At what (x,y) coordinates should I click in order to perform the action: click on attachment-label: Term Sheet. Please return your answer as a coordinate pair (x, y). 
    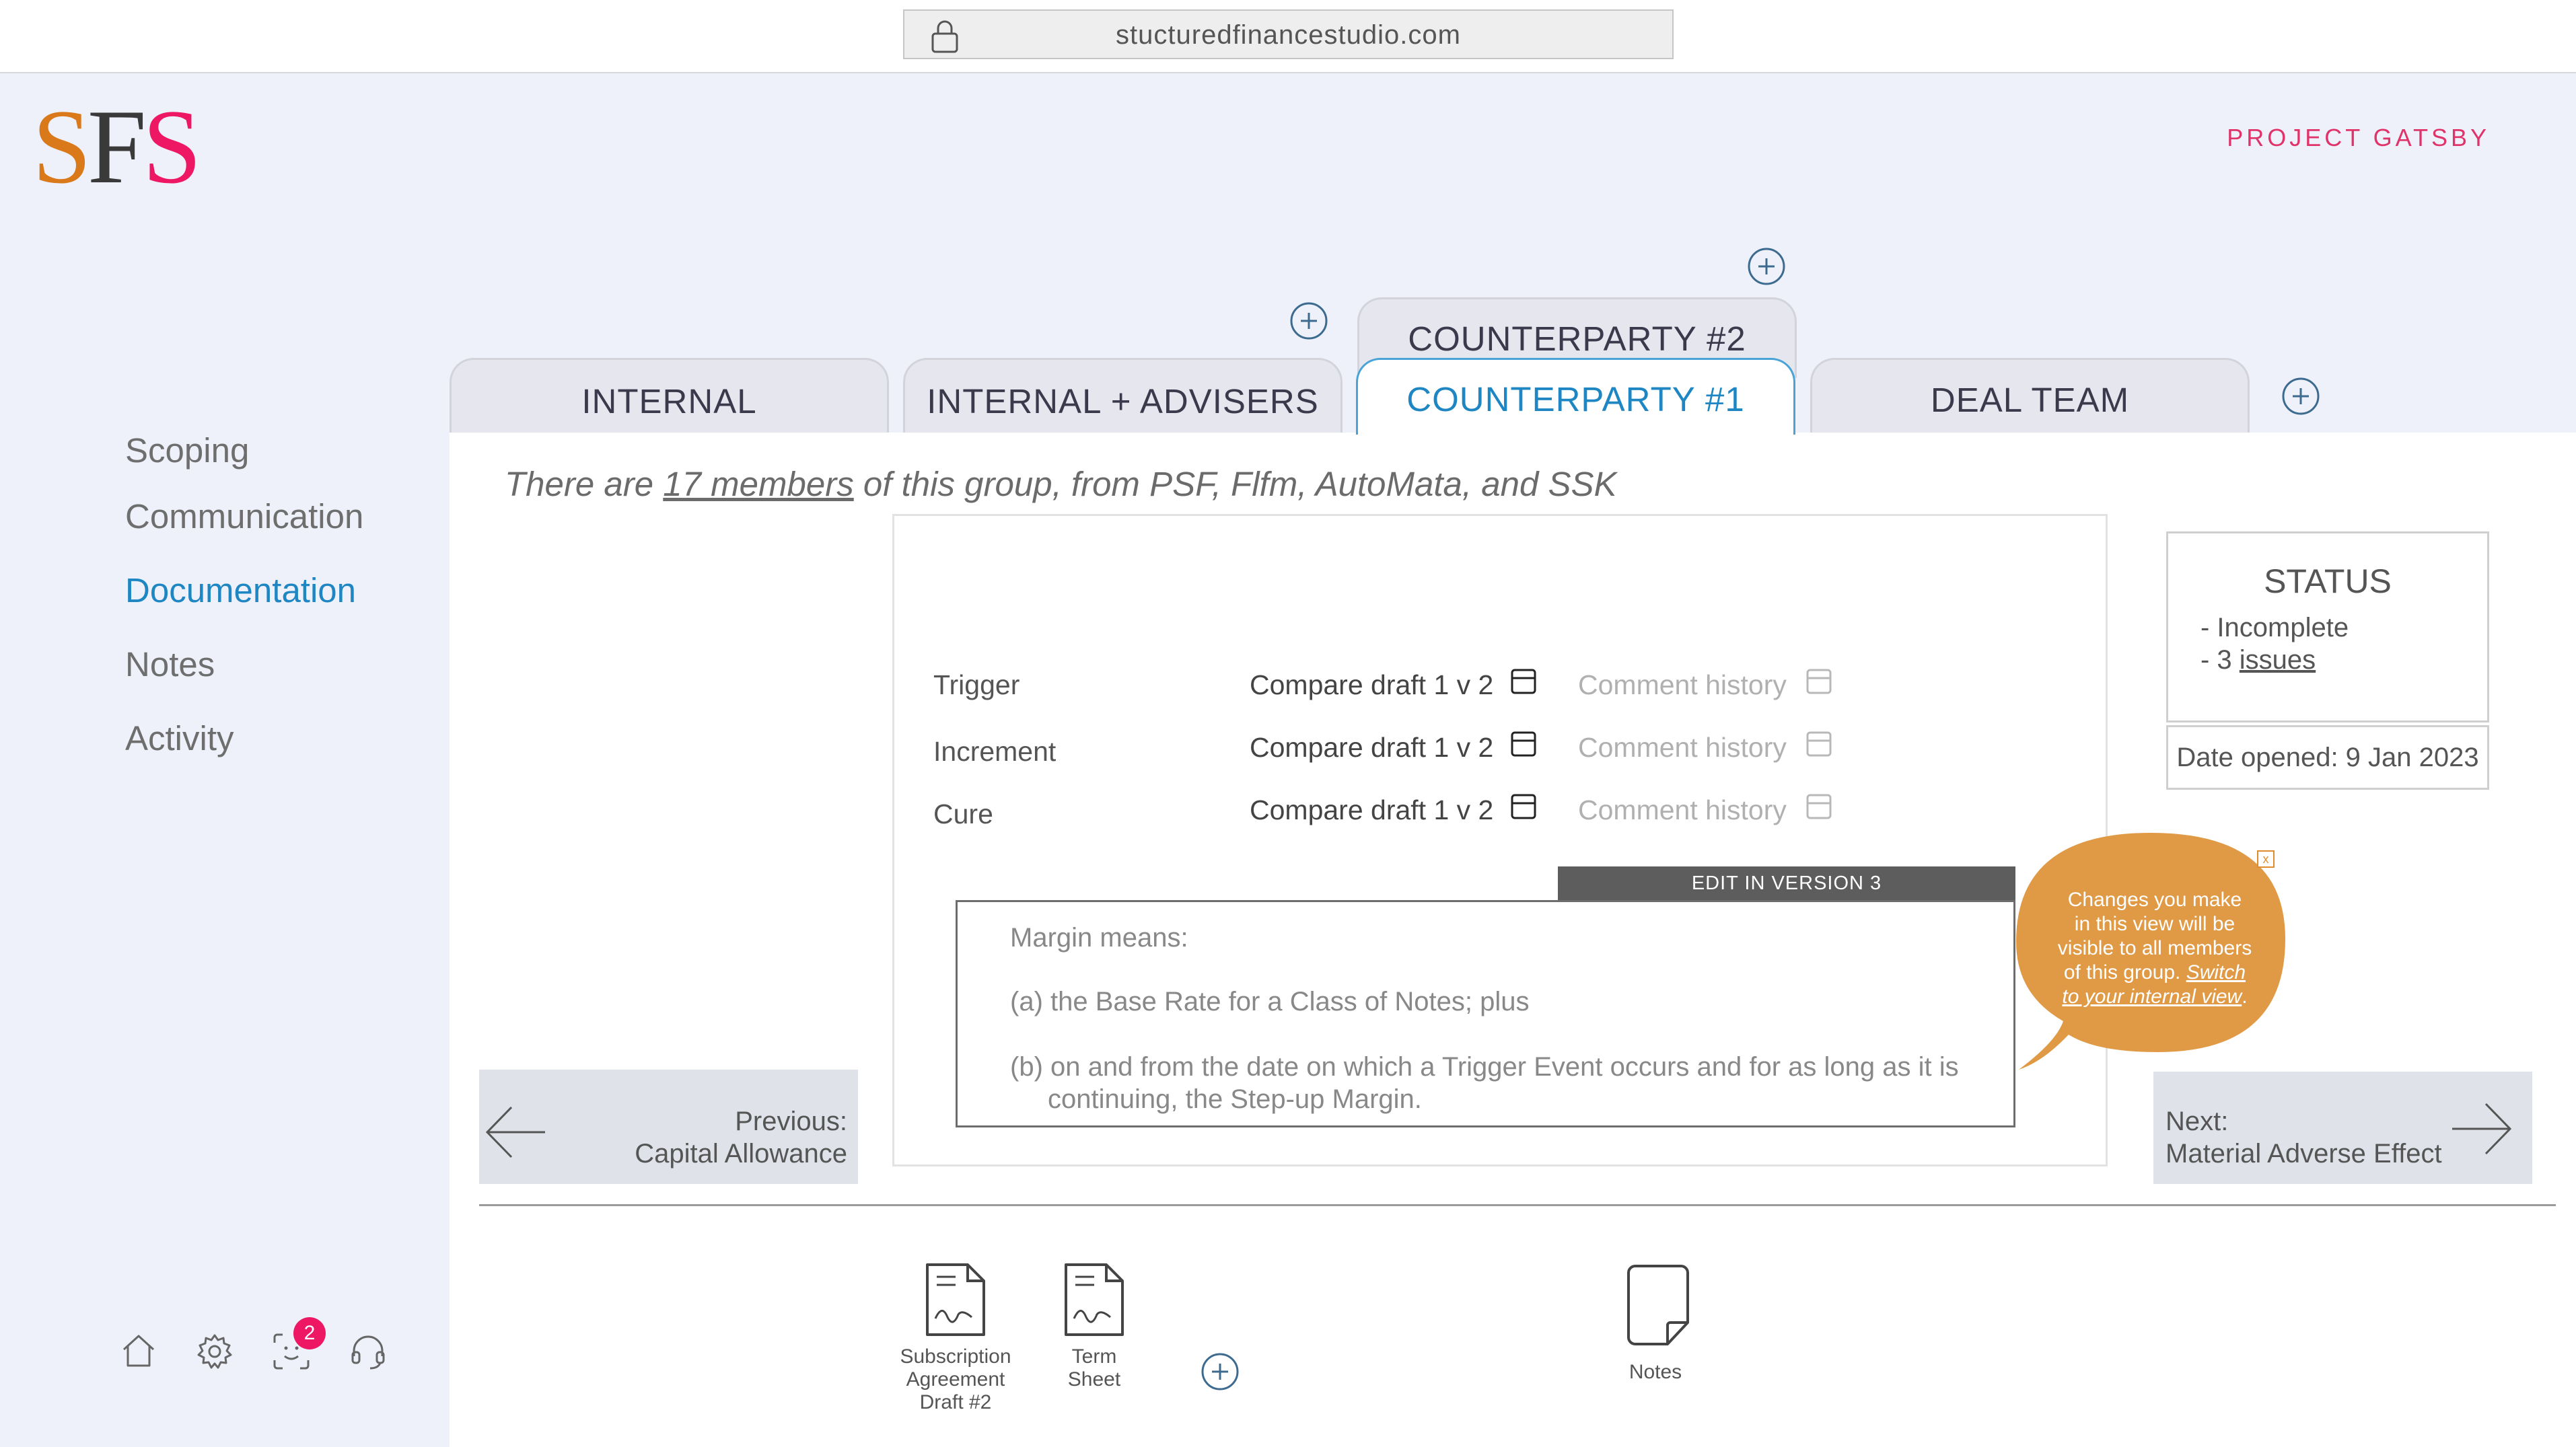
    Looking at the image, I should click on (1094, 1368).